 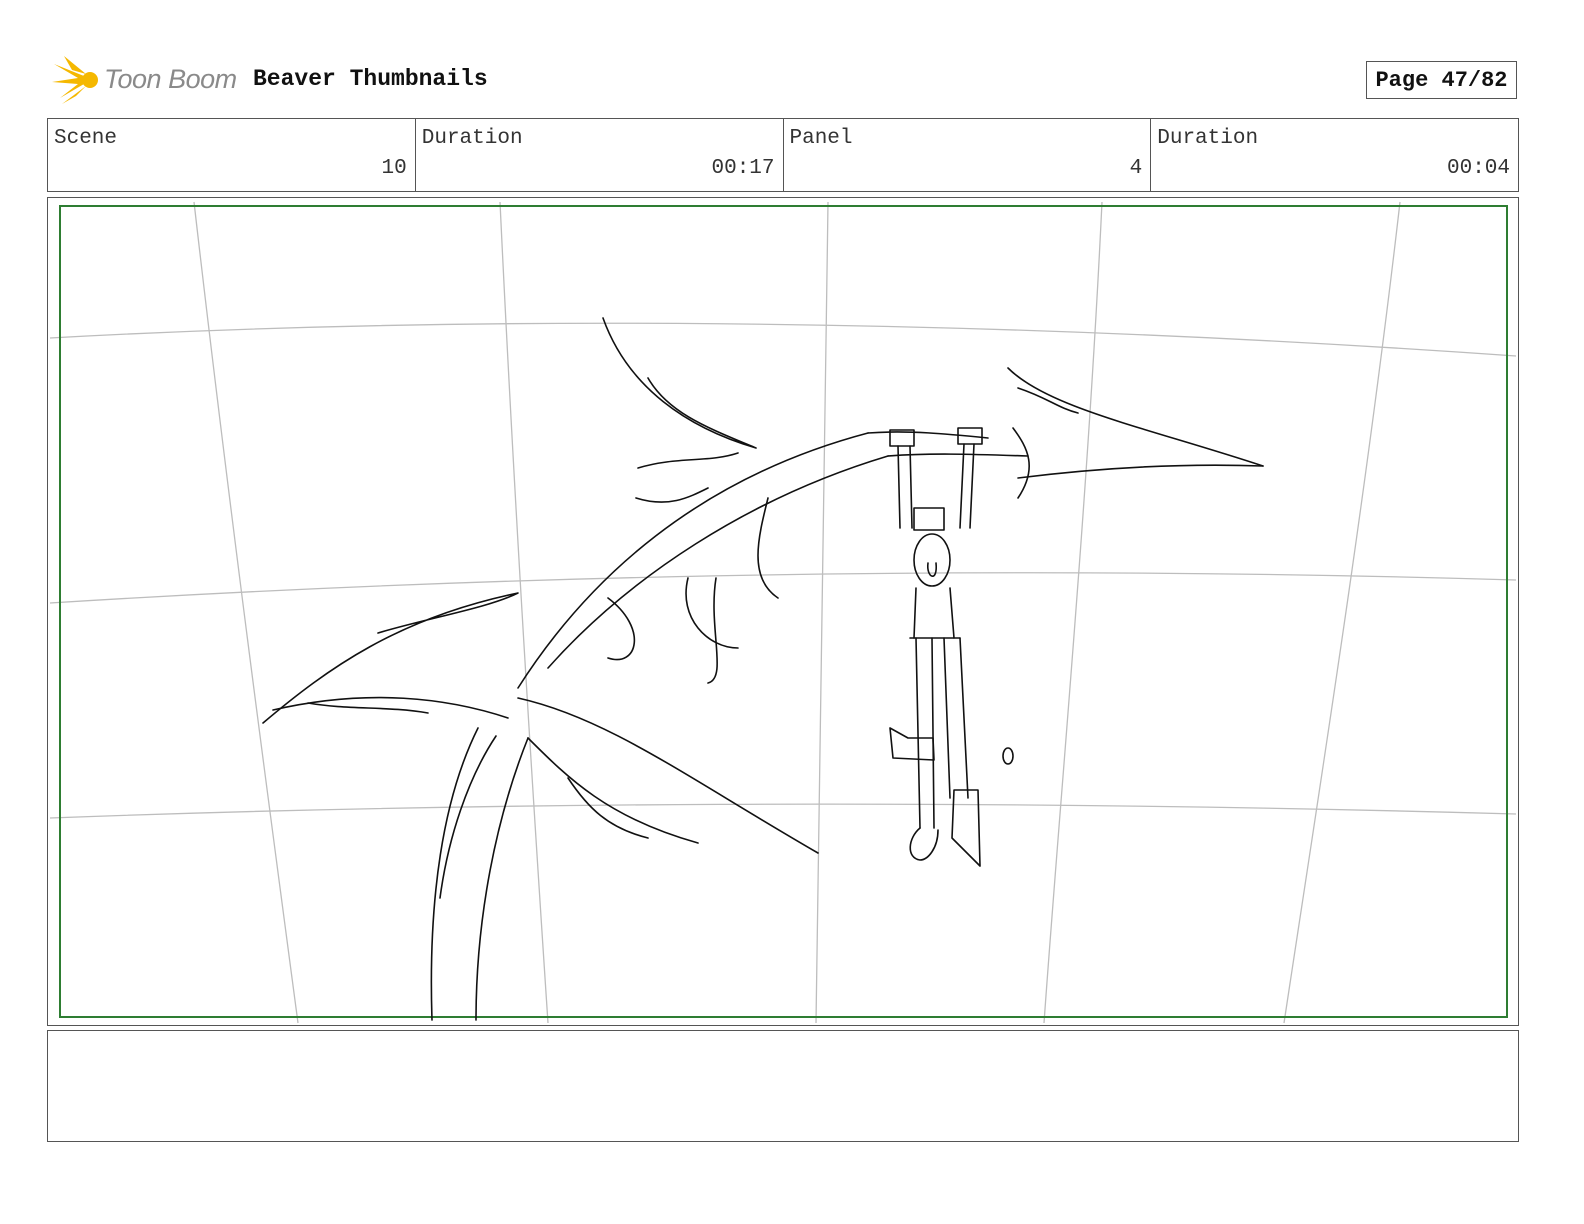 What do you see at coordinates (968, 155) in the screenshot?
I see `panel-cell: Panel 4` at bounding box center [968, 155].